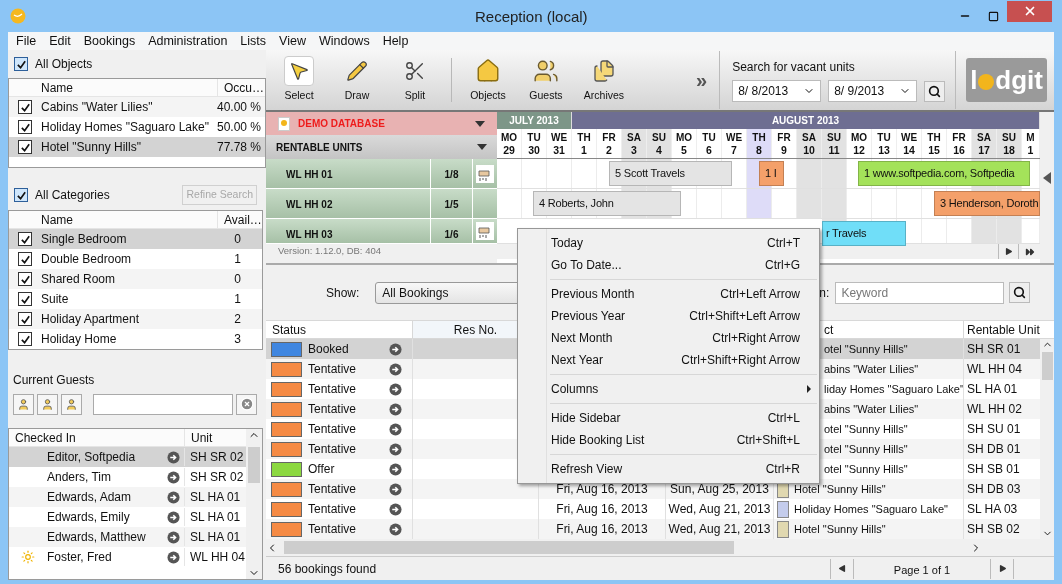 This screenshot has height=584, width=1062. Describe the element at coordinates (740, 360) in the screenshot. I see `shortcut-text: Ctrl+Shift+Right Arrow` at that location.